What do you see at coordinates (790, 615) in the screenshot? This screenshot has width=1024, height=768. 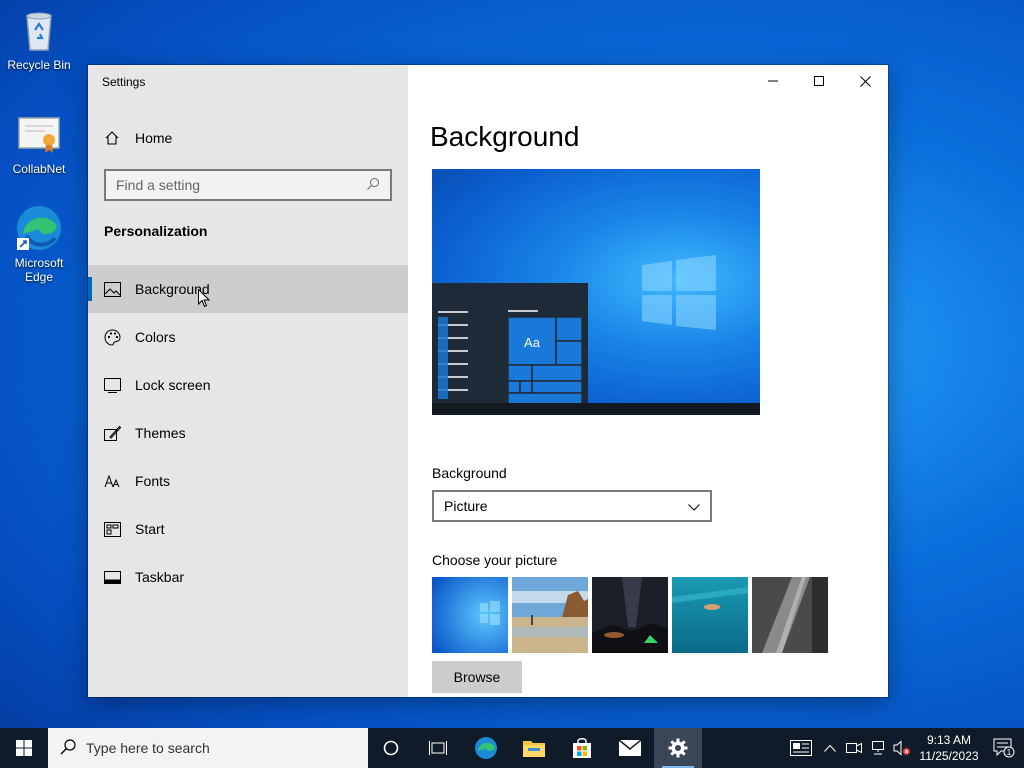 I see `picture-thumbnail-rock` at bounding box center [790, 615].